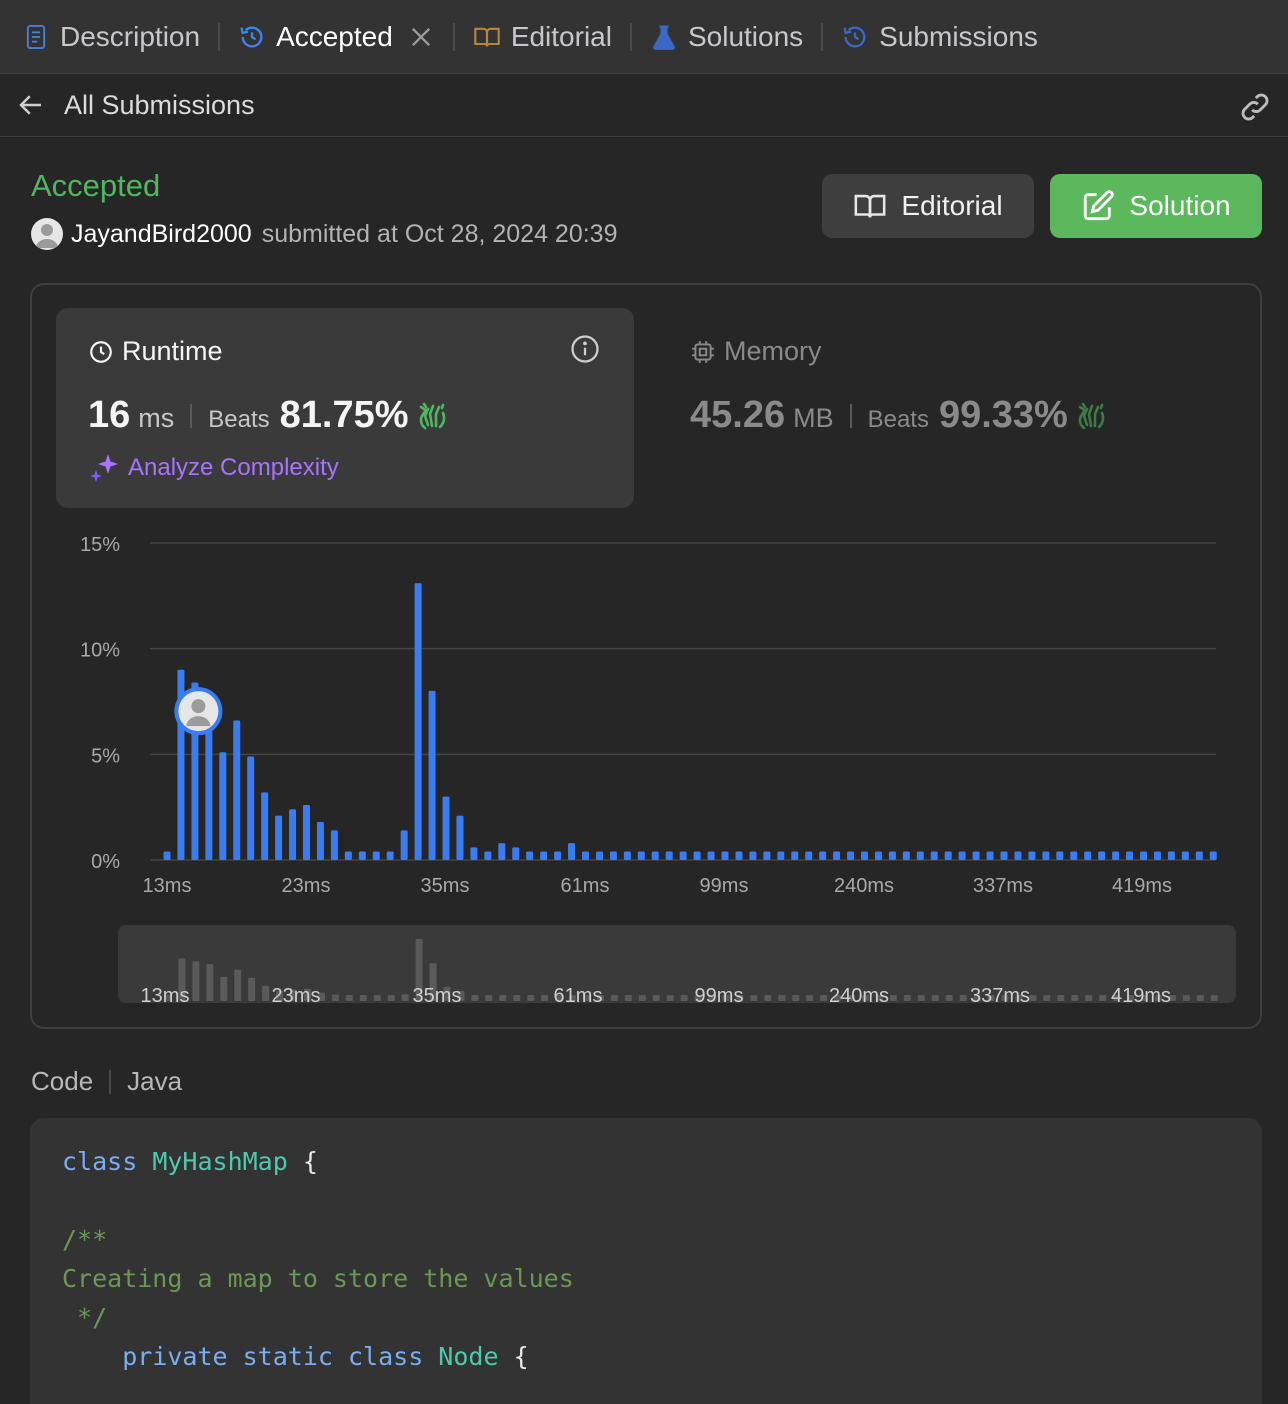  What do you see at coordinates (1255, 107) in the screenshot?
I see `link-icon` at bounding box center [1255, 107].